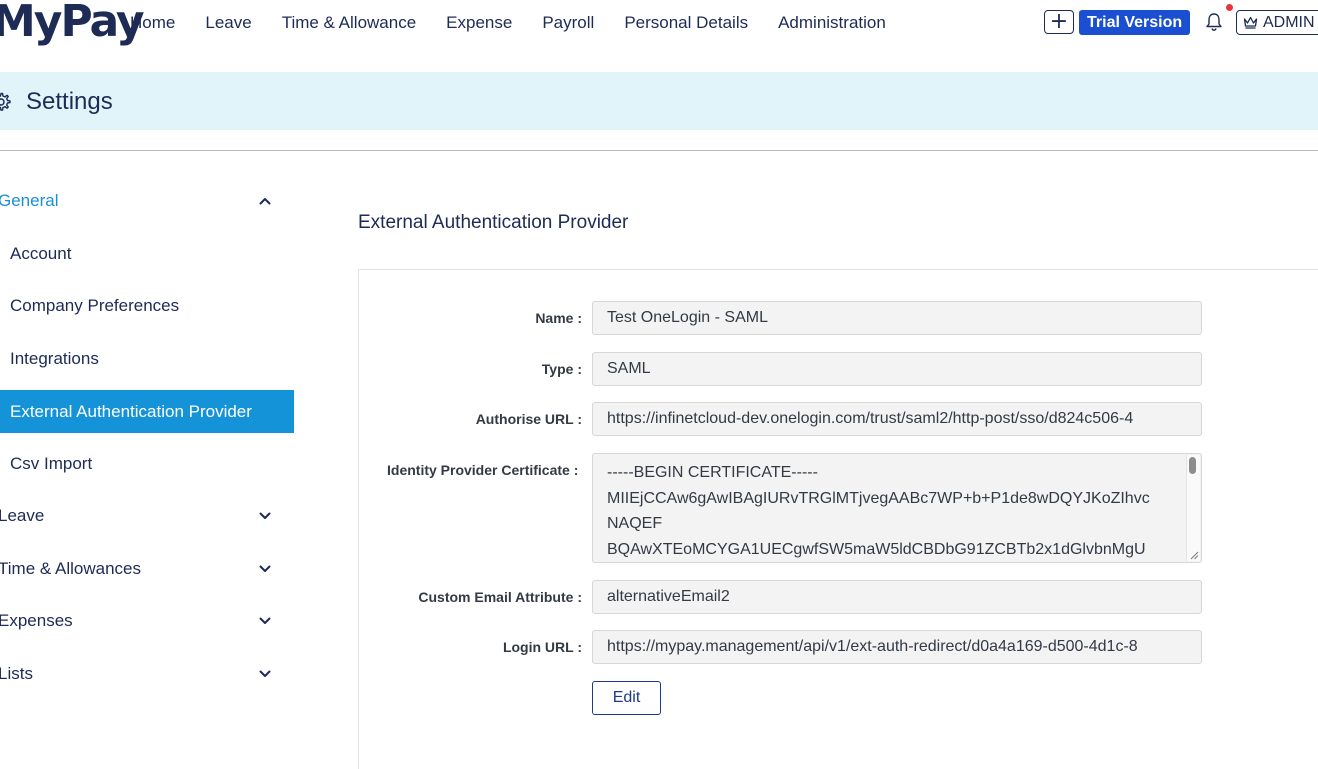  What do you see at coordinates (635, 523) in the screenshot?
I see `certificate-line: NAQEF` at bounding box center [635, 523].